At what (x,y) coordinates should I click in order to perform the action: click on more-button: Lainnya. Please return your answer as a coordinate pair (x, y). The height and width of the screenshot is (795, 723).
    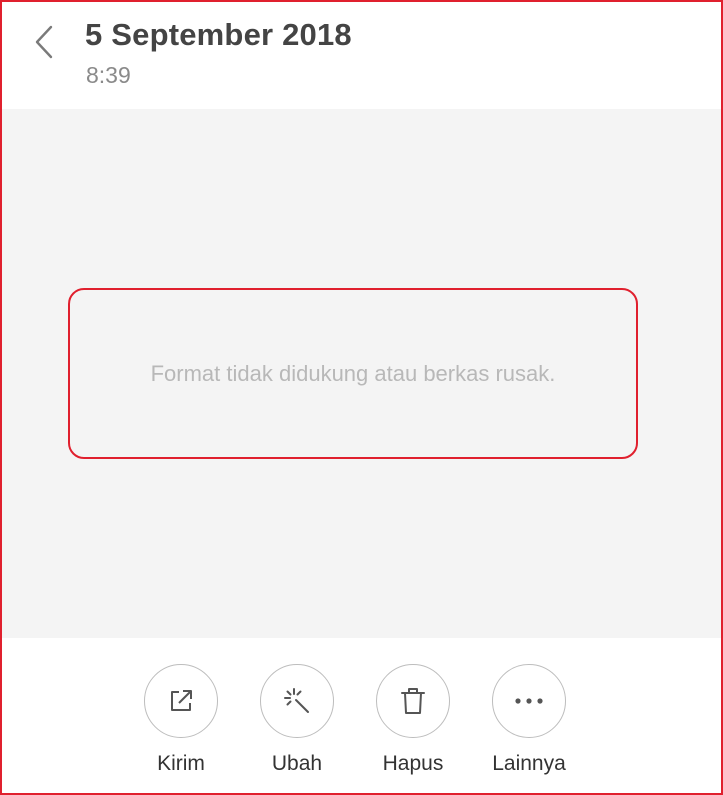
    Looking at the image, I should click on (530, 724).